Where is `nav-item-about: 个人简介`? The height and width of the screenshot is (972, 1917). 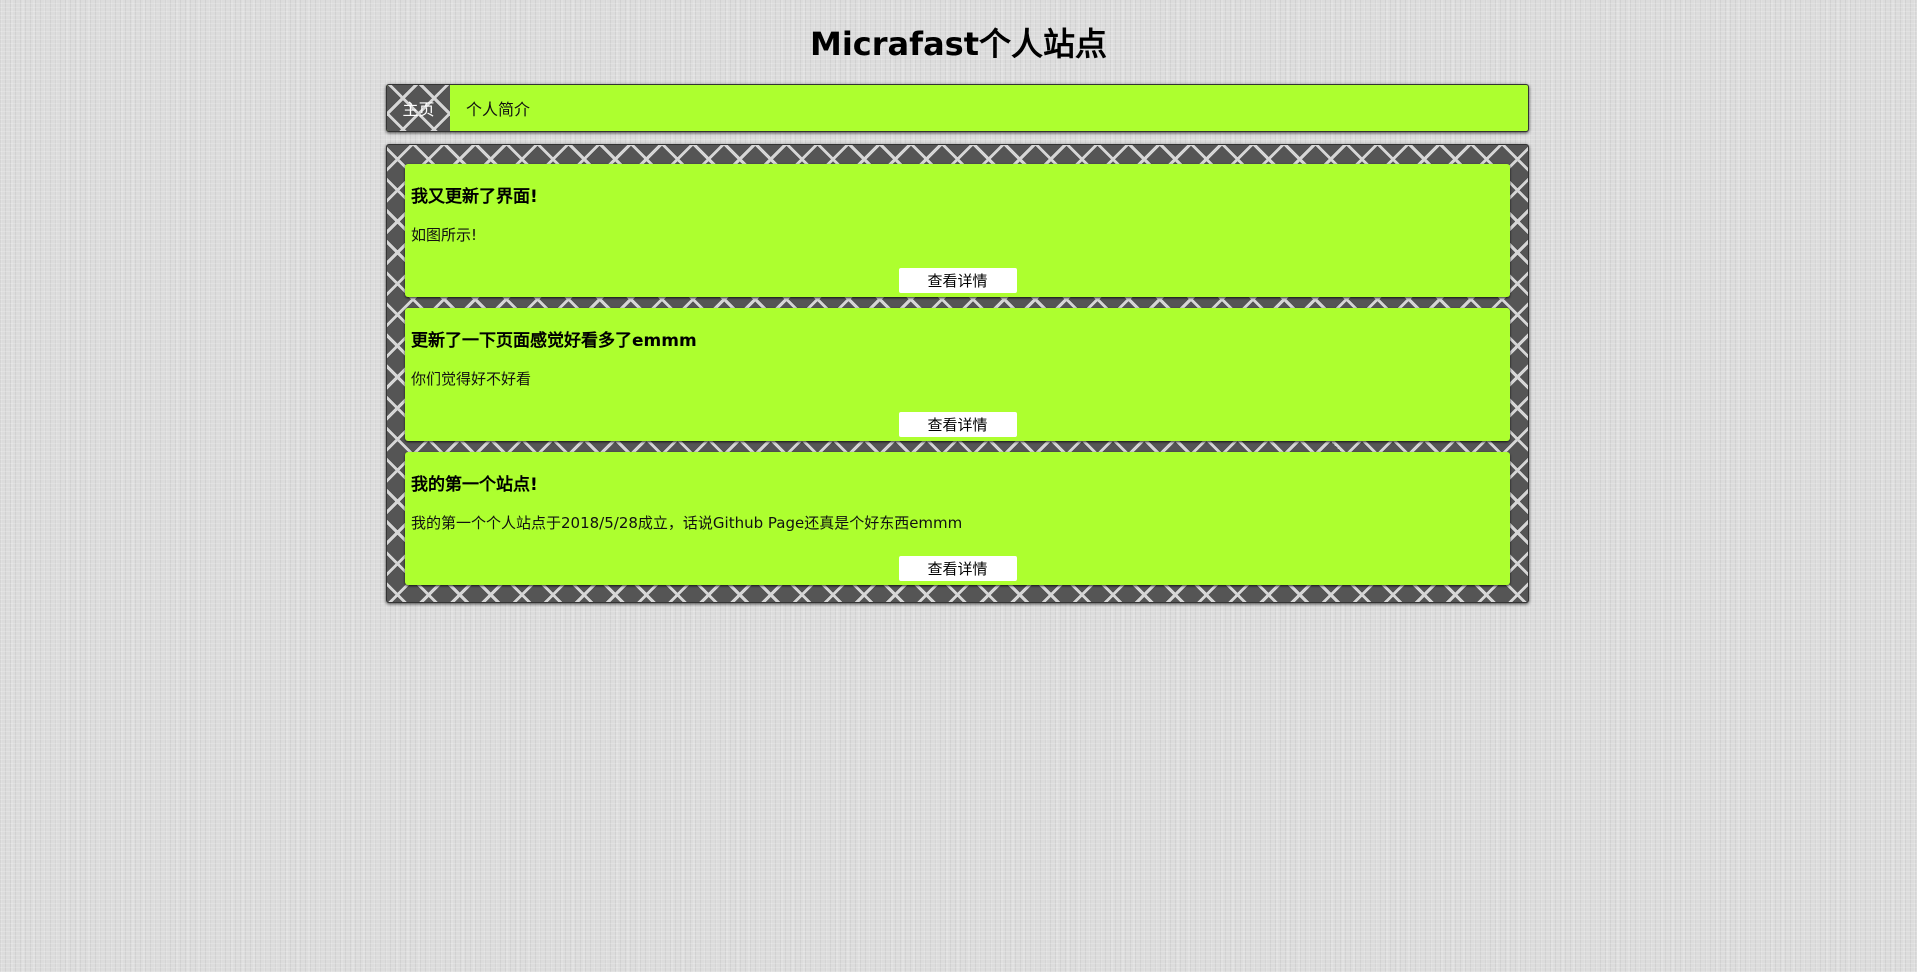 nav-item-about: 个人简介 is located at coordinates (490, 108).